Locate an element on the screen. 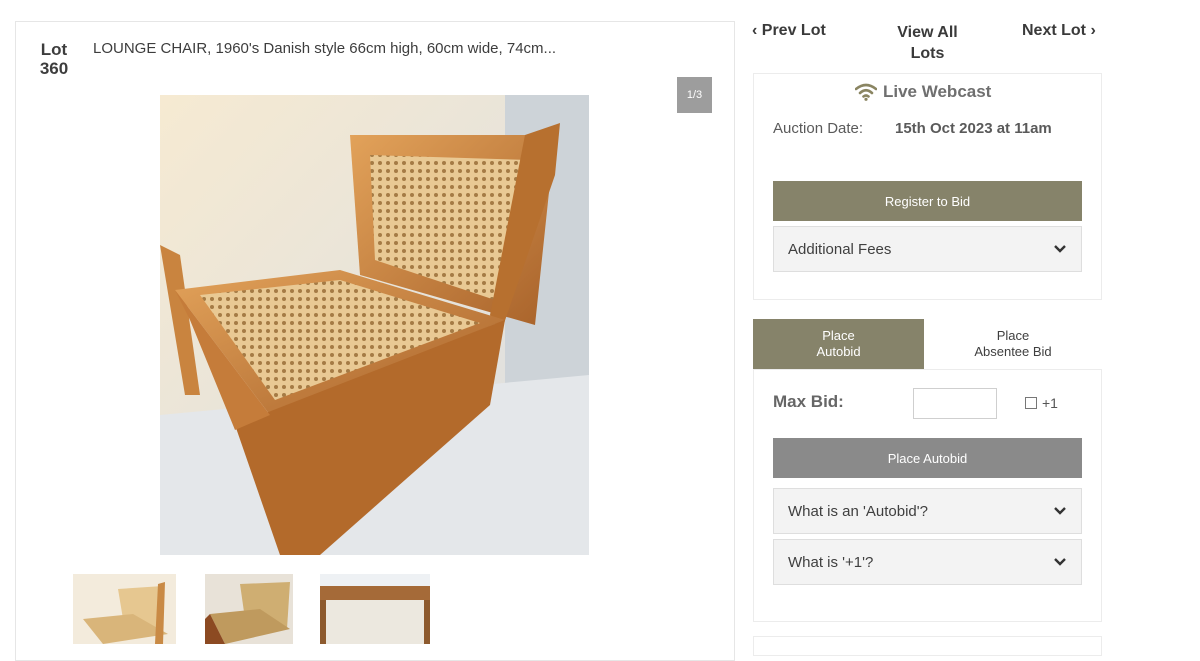 This screenshot has height=661, width=1200. lot-number: Lot 360 is located at coordinates (54, 59).